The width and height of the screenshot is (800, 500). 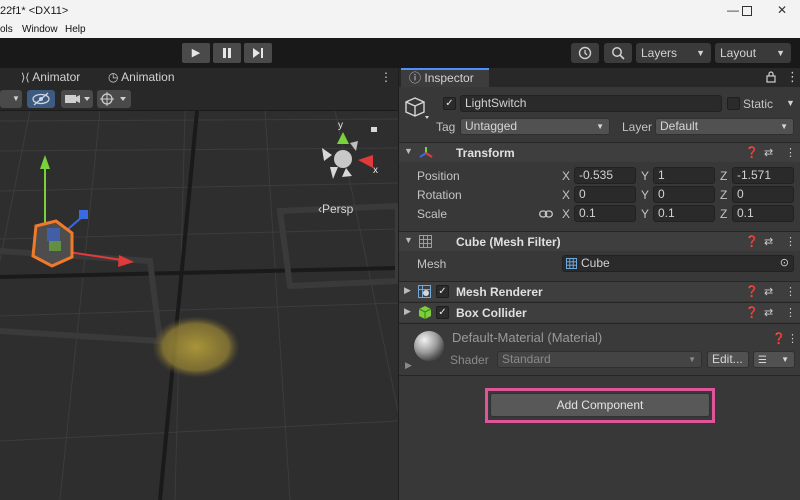 What do you see at coordinates (673, 53) in the screenshot?
I see `layers-dropdown: Layers ▼` at bounding box center [673, 53].